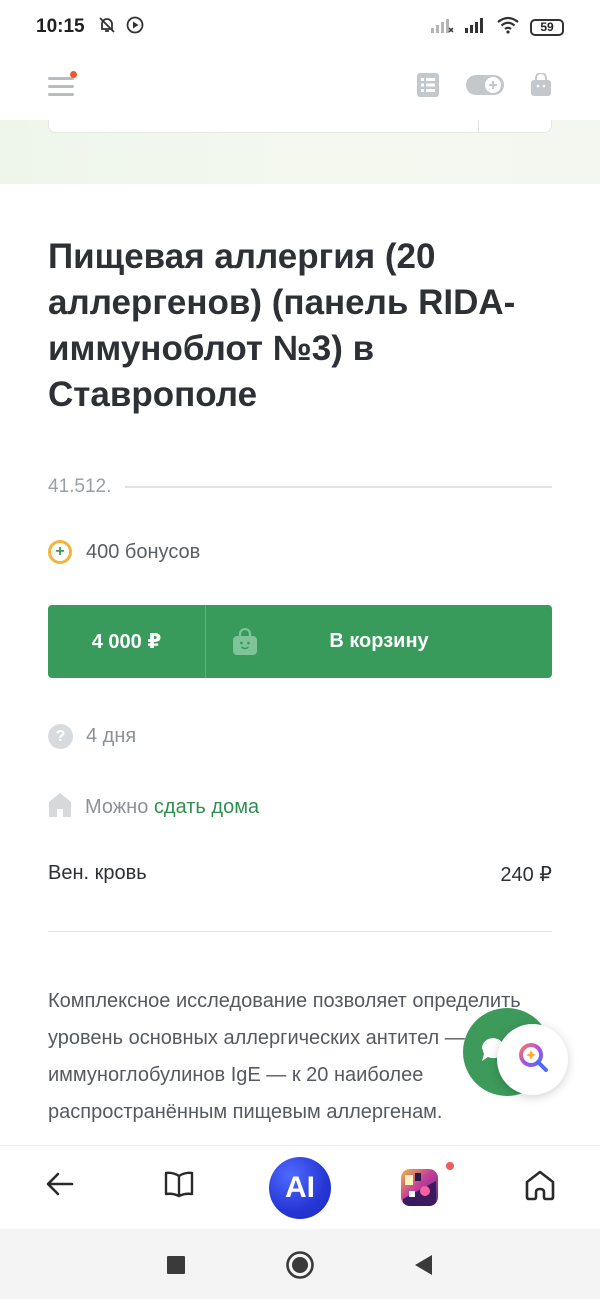  Describe the element at coordinates (300, 931) in the screenshot. I see `section-divider` at that location.